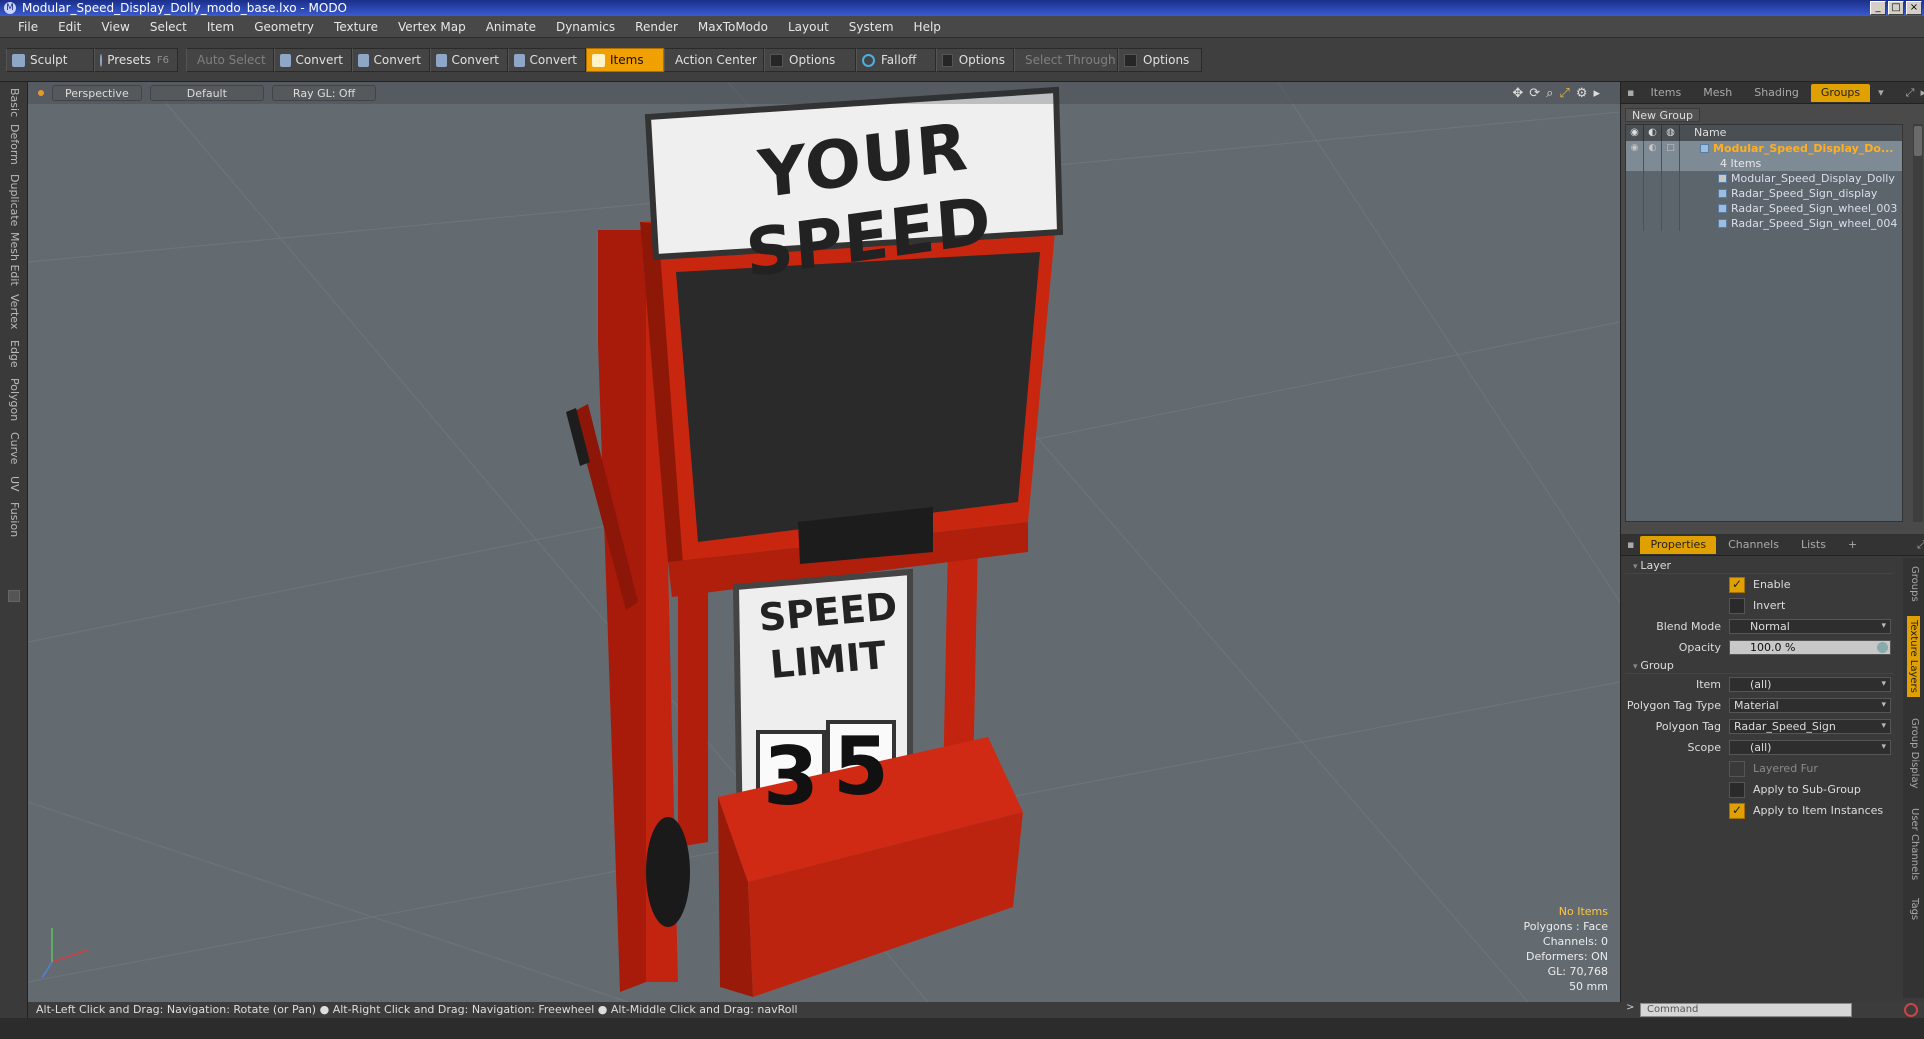 Image resolution: width=1924 pixels, height=1039 pixels. I want to click on raygl-toggle: Ray GL: Off, so click(324, 93).